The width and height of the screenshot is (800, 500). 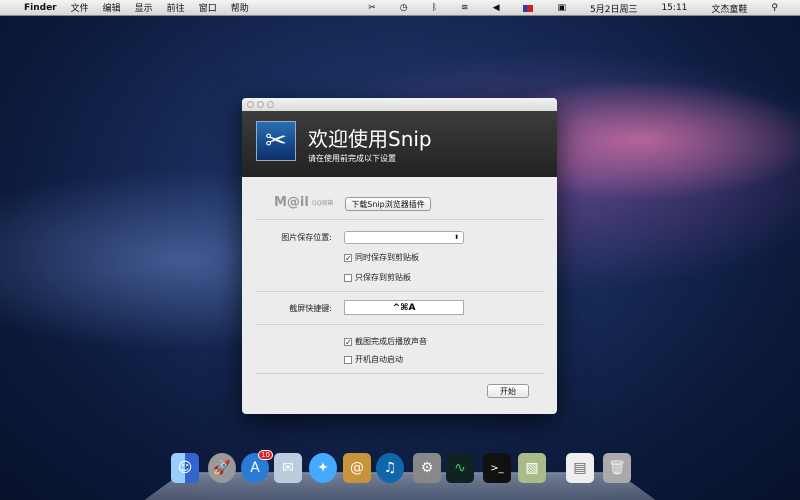 I want to click on clock-date: 5月2日周三, so click(x=613, y=8).